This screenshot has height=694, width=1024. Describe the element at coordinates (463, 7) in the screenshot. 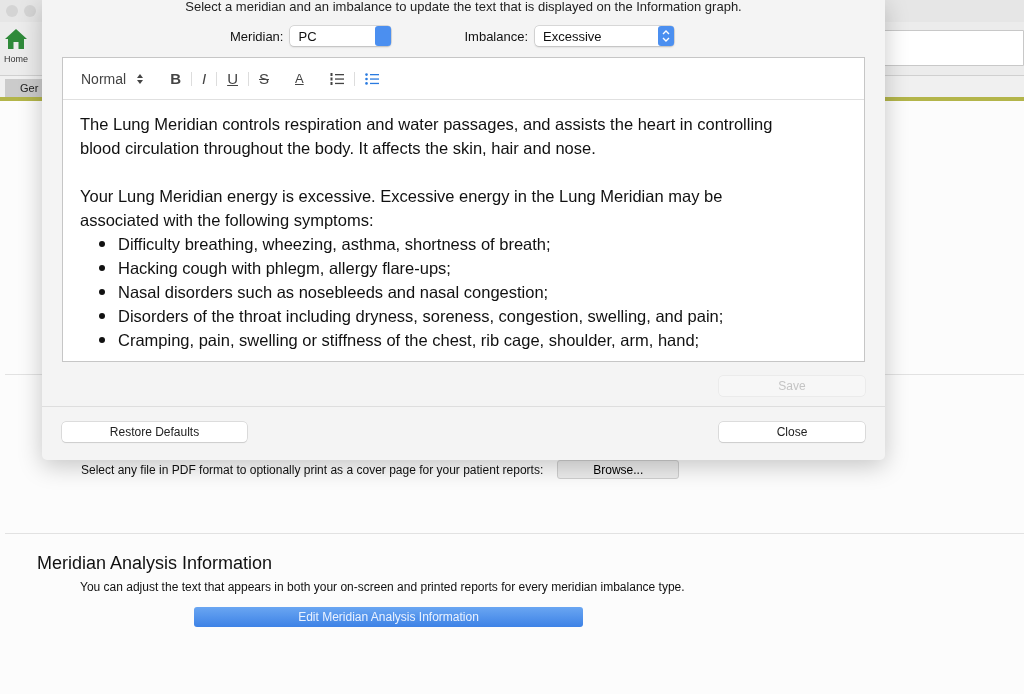

I see `instruction-text: Select a meridian and an imbalance to update the text that is displayed on the Information graph.` at that location.